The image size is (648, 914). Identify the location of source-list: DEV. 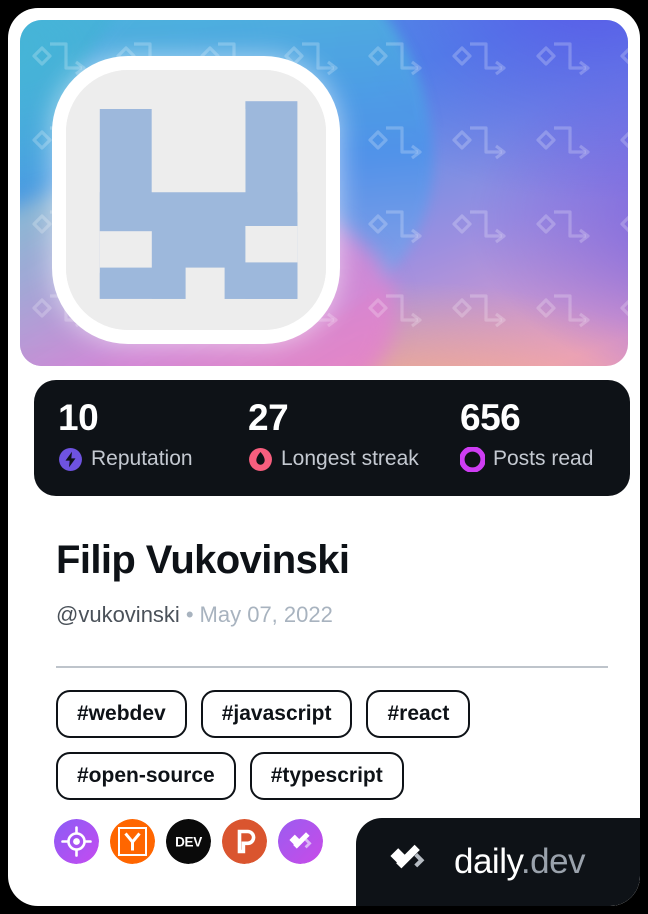
(188, 841).